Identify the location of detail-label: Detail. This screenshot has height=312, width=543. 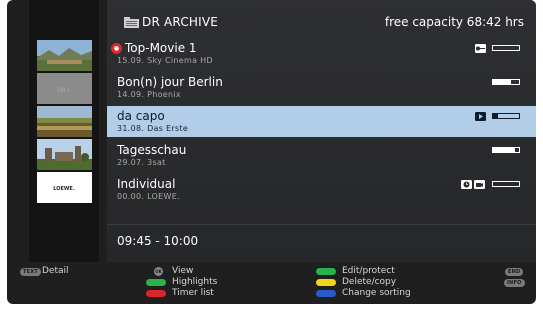
(55, 271).